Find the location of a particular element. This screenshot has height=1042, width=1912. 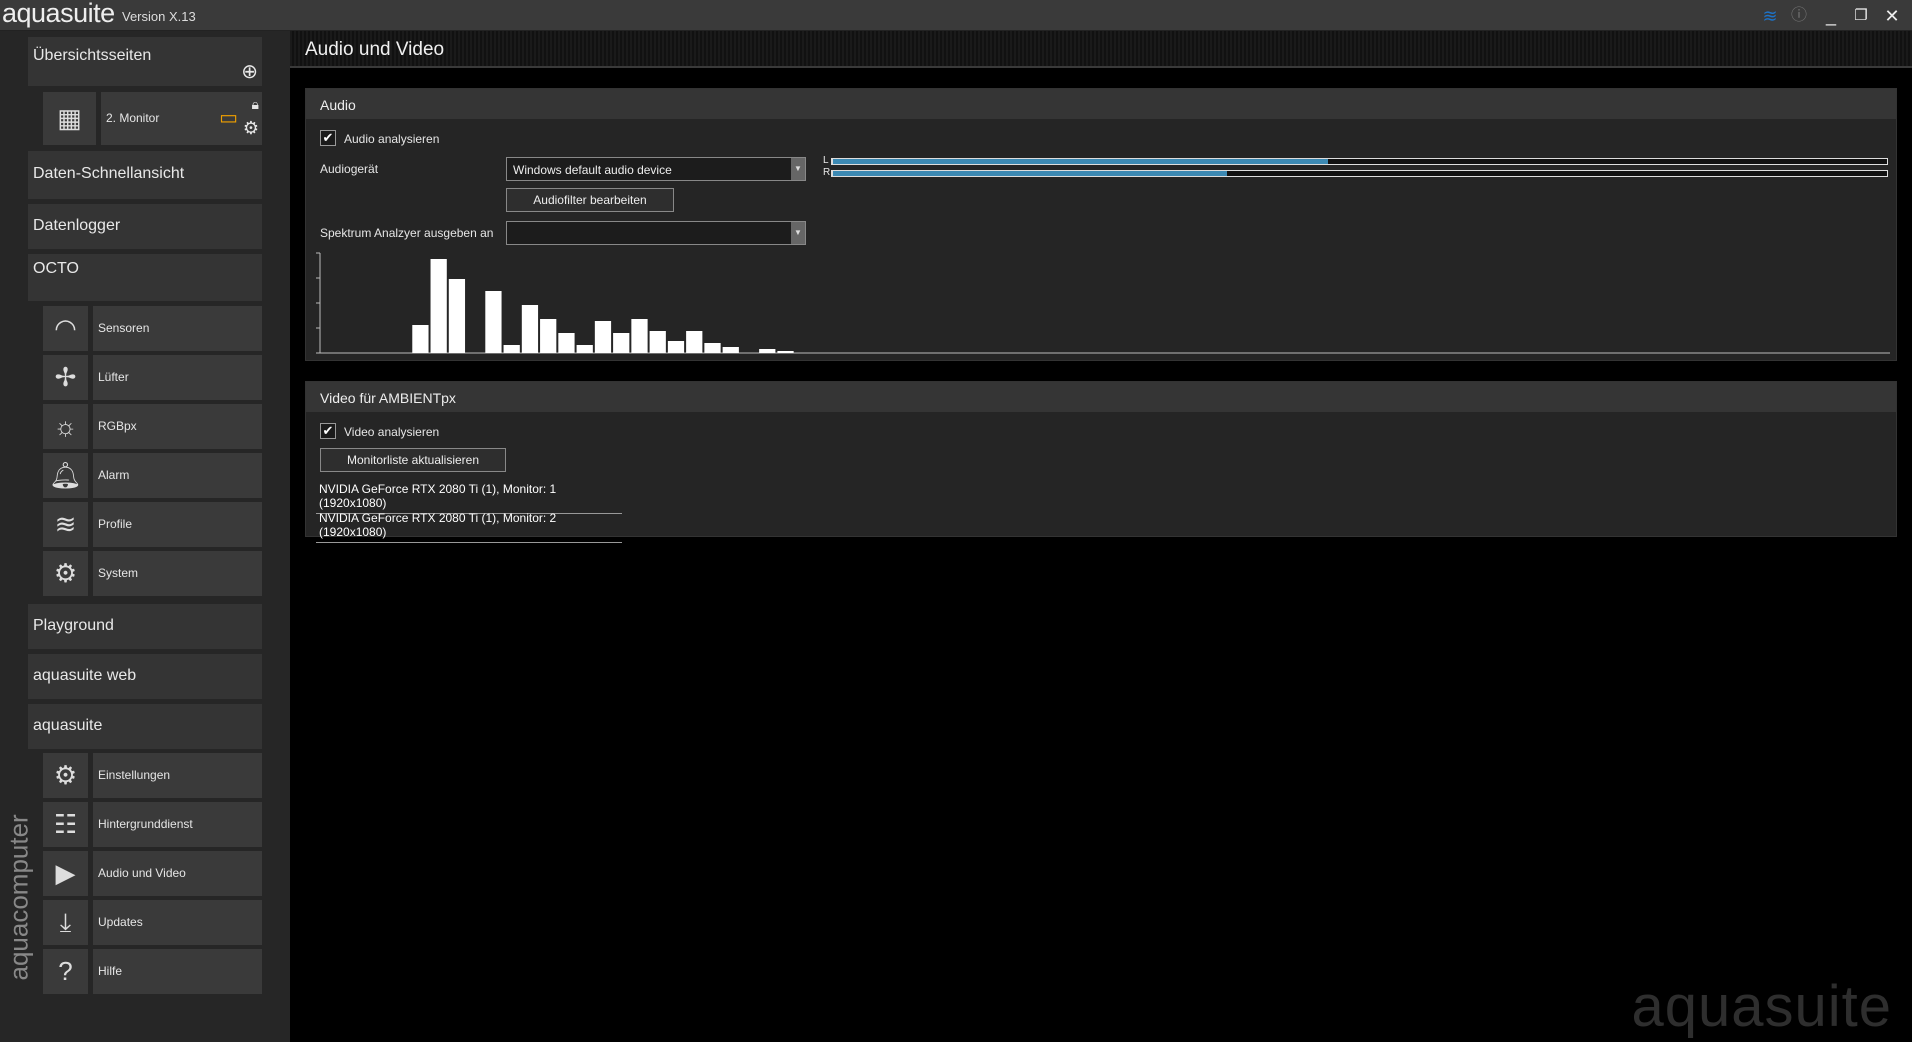

sidebar-item-aquasuite: aquasuite is located at coordinates (145, 726).